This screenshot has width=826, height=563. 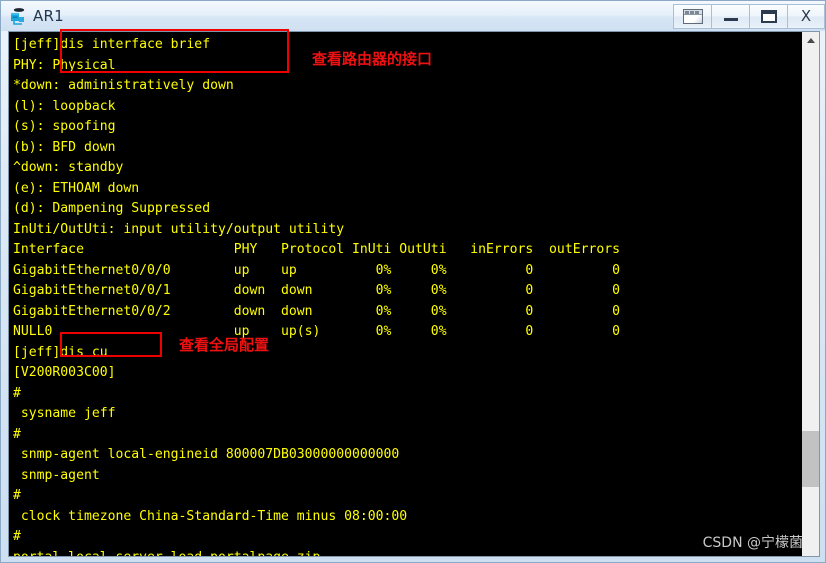 I want to click on minimize-button, so click(x=730, y=16).